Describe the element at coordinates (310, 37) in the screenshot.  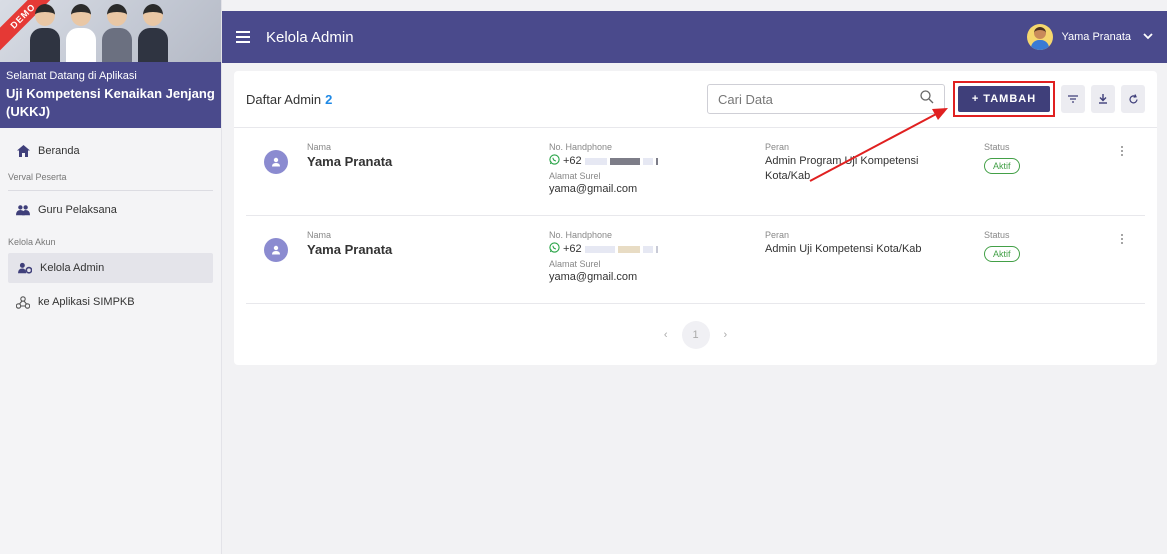
I see `page-title: Kelola Admin` at that location.